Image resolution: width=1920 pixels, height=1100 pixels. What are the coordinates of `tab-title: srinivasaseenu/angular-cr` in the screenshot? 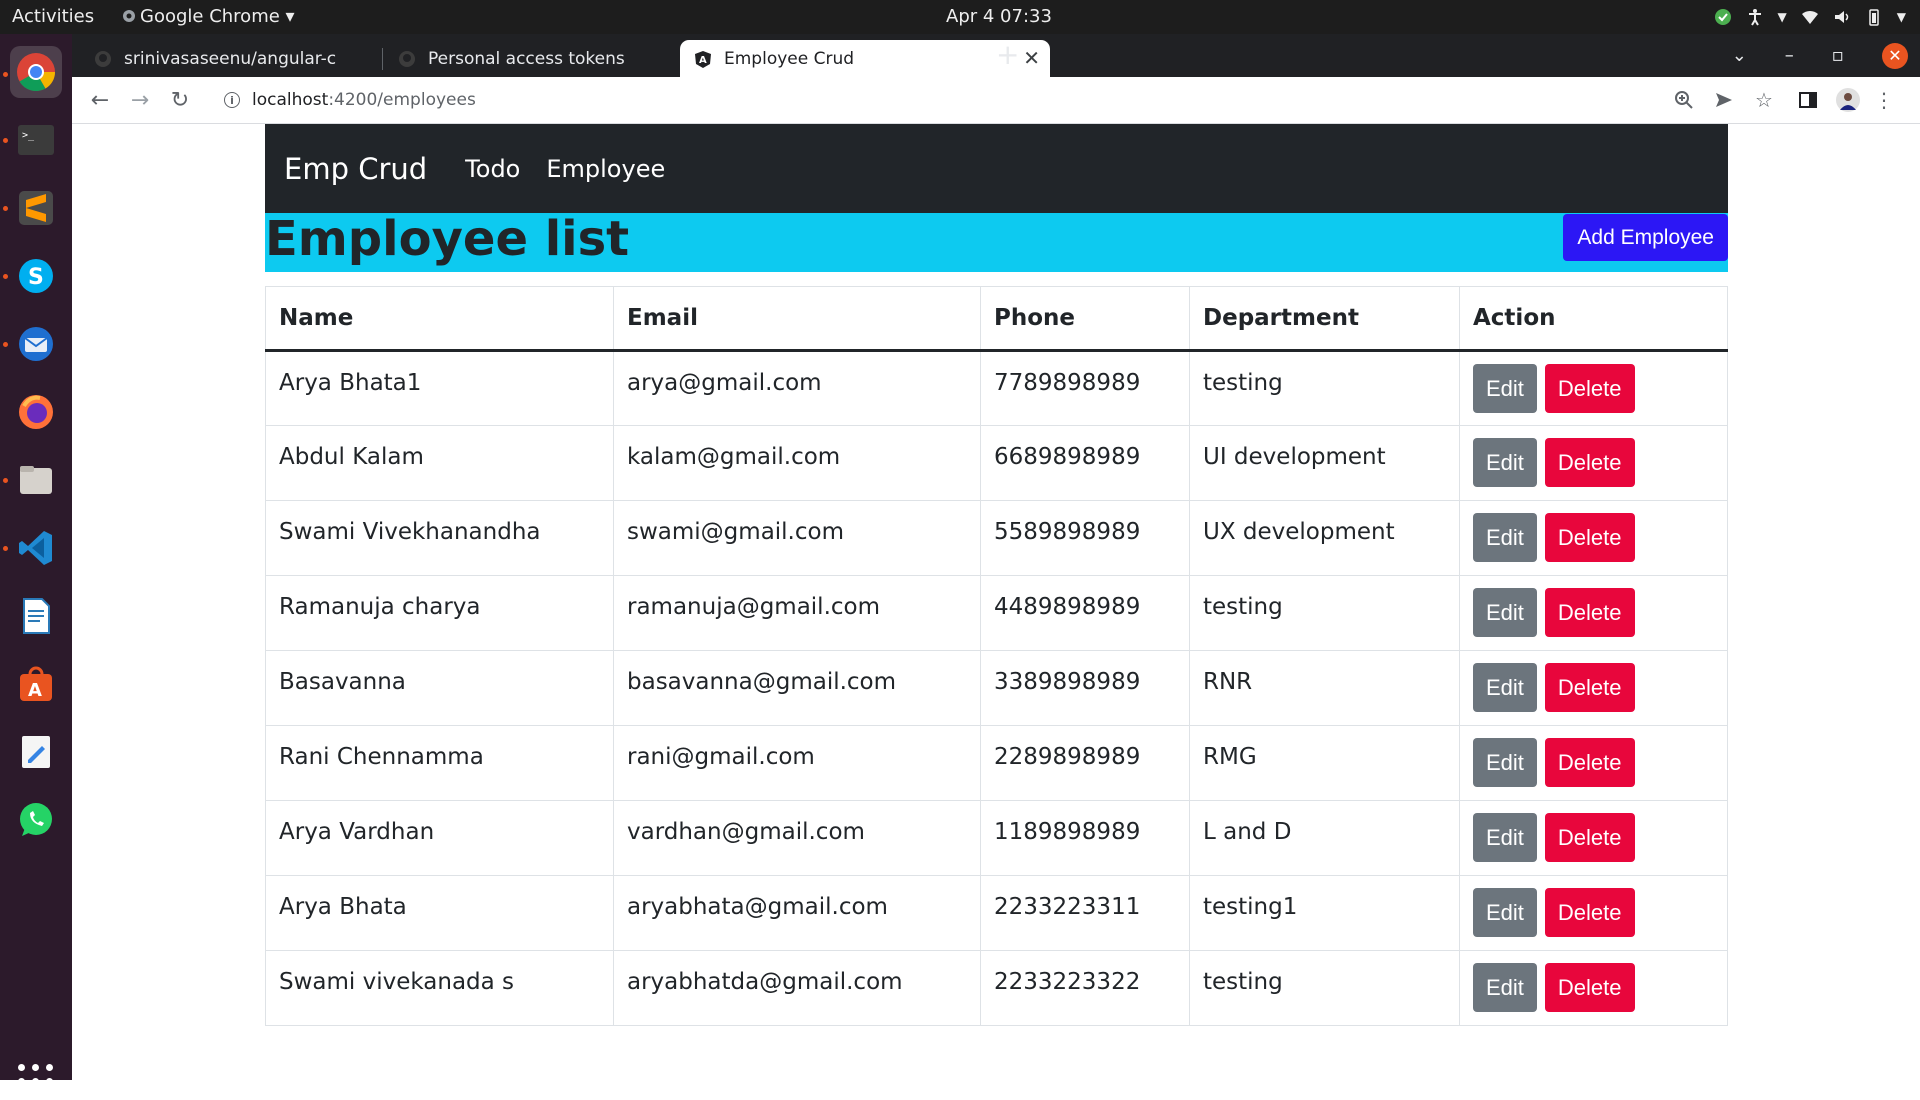 It's located at (230, 58).